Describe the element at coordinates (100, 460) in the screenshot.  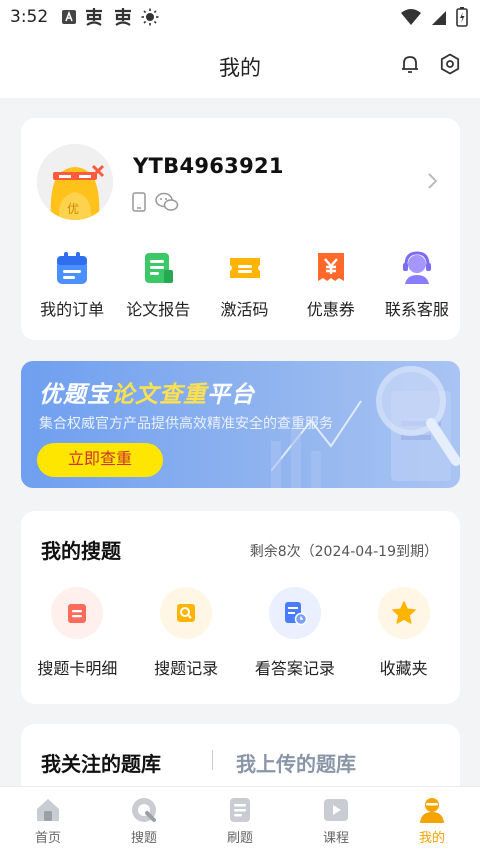
I see `check-now-button: 立即查重` at that location.